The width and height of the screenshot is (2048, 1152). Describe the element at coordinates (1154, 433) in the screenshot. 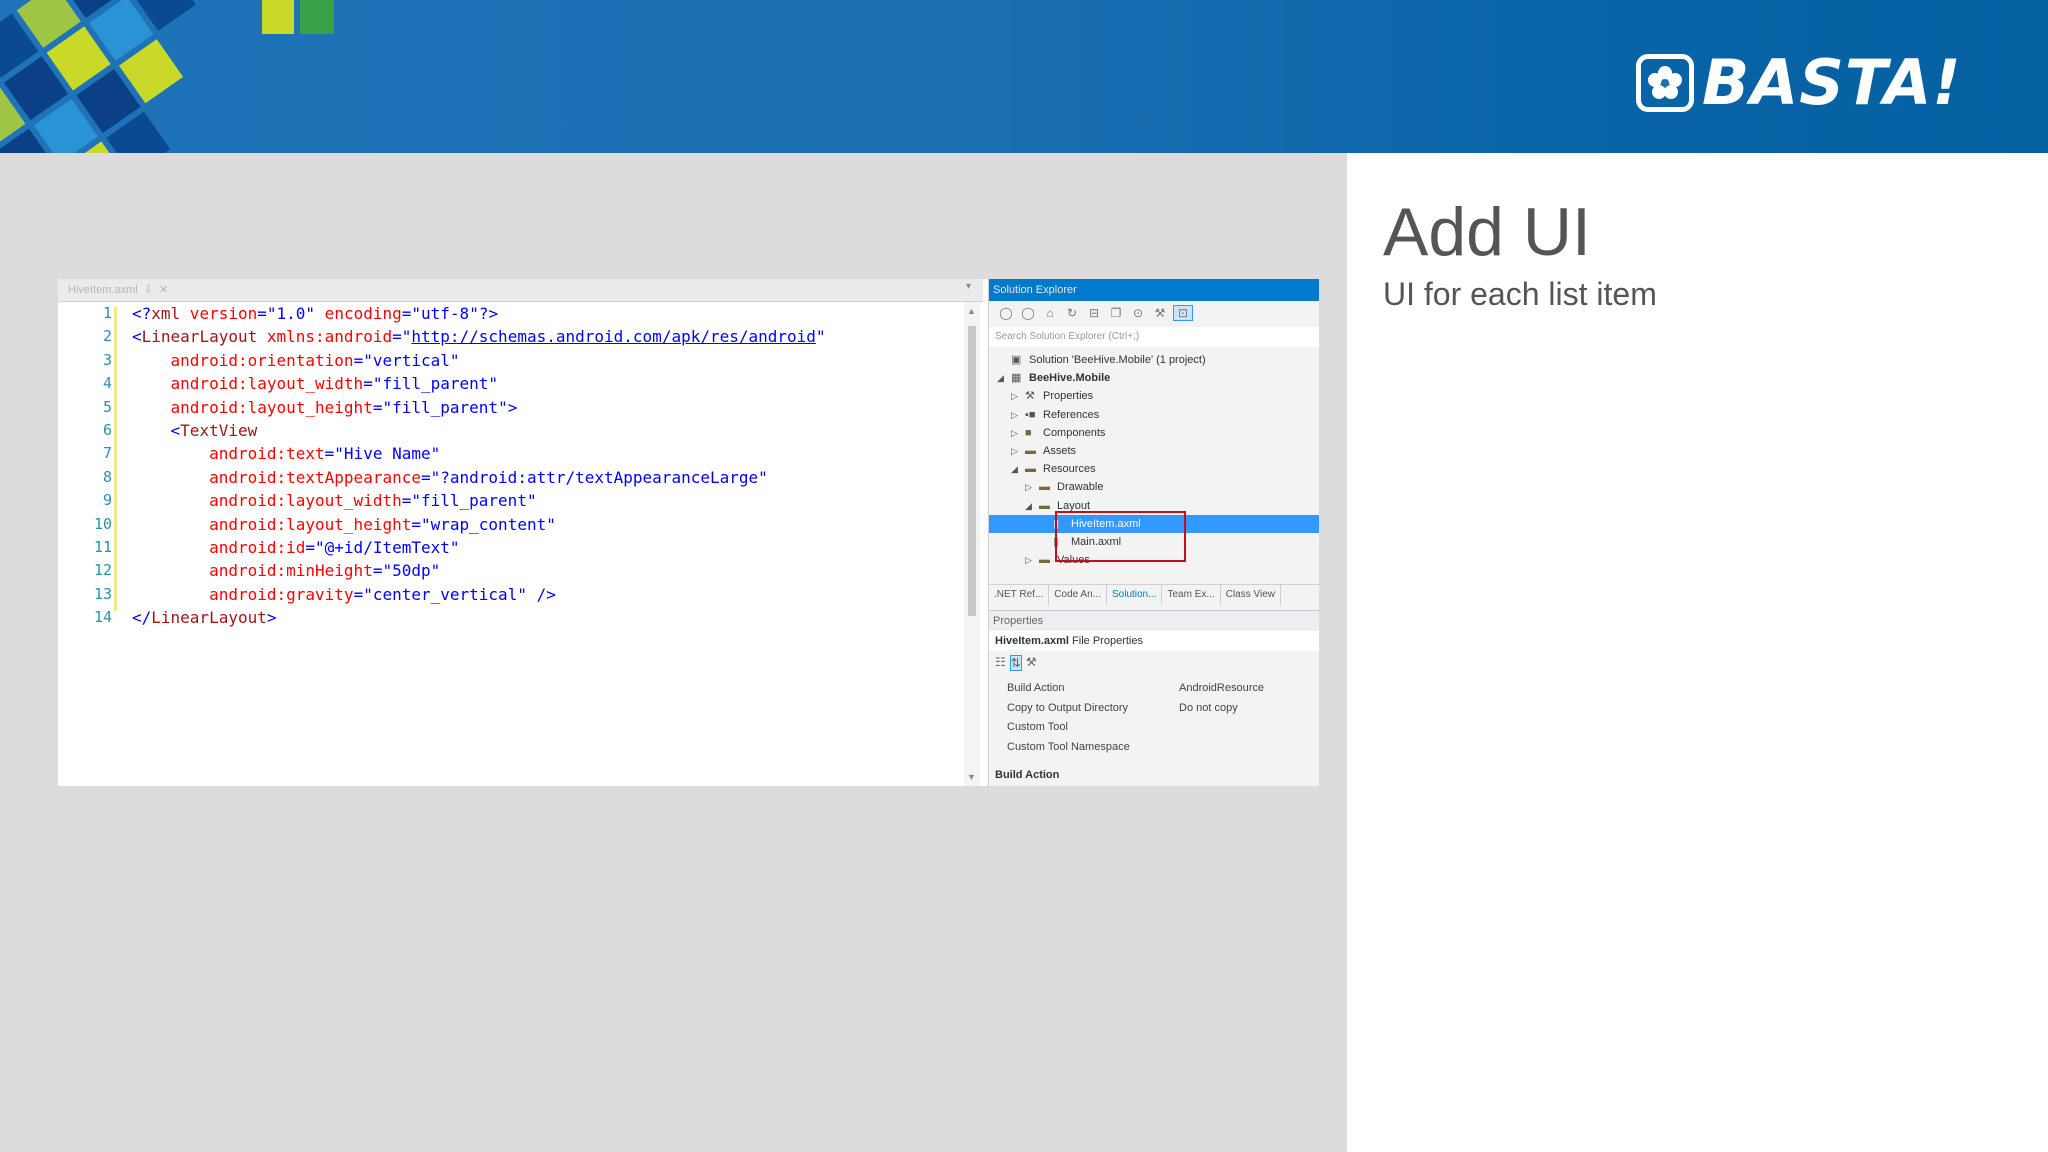

I see `tree-item: ▷ ■ Components` at that location.